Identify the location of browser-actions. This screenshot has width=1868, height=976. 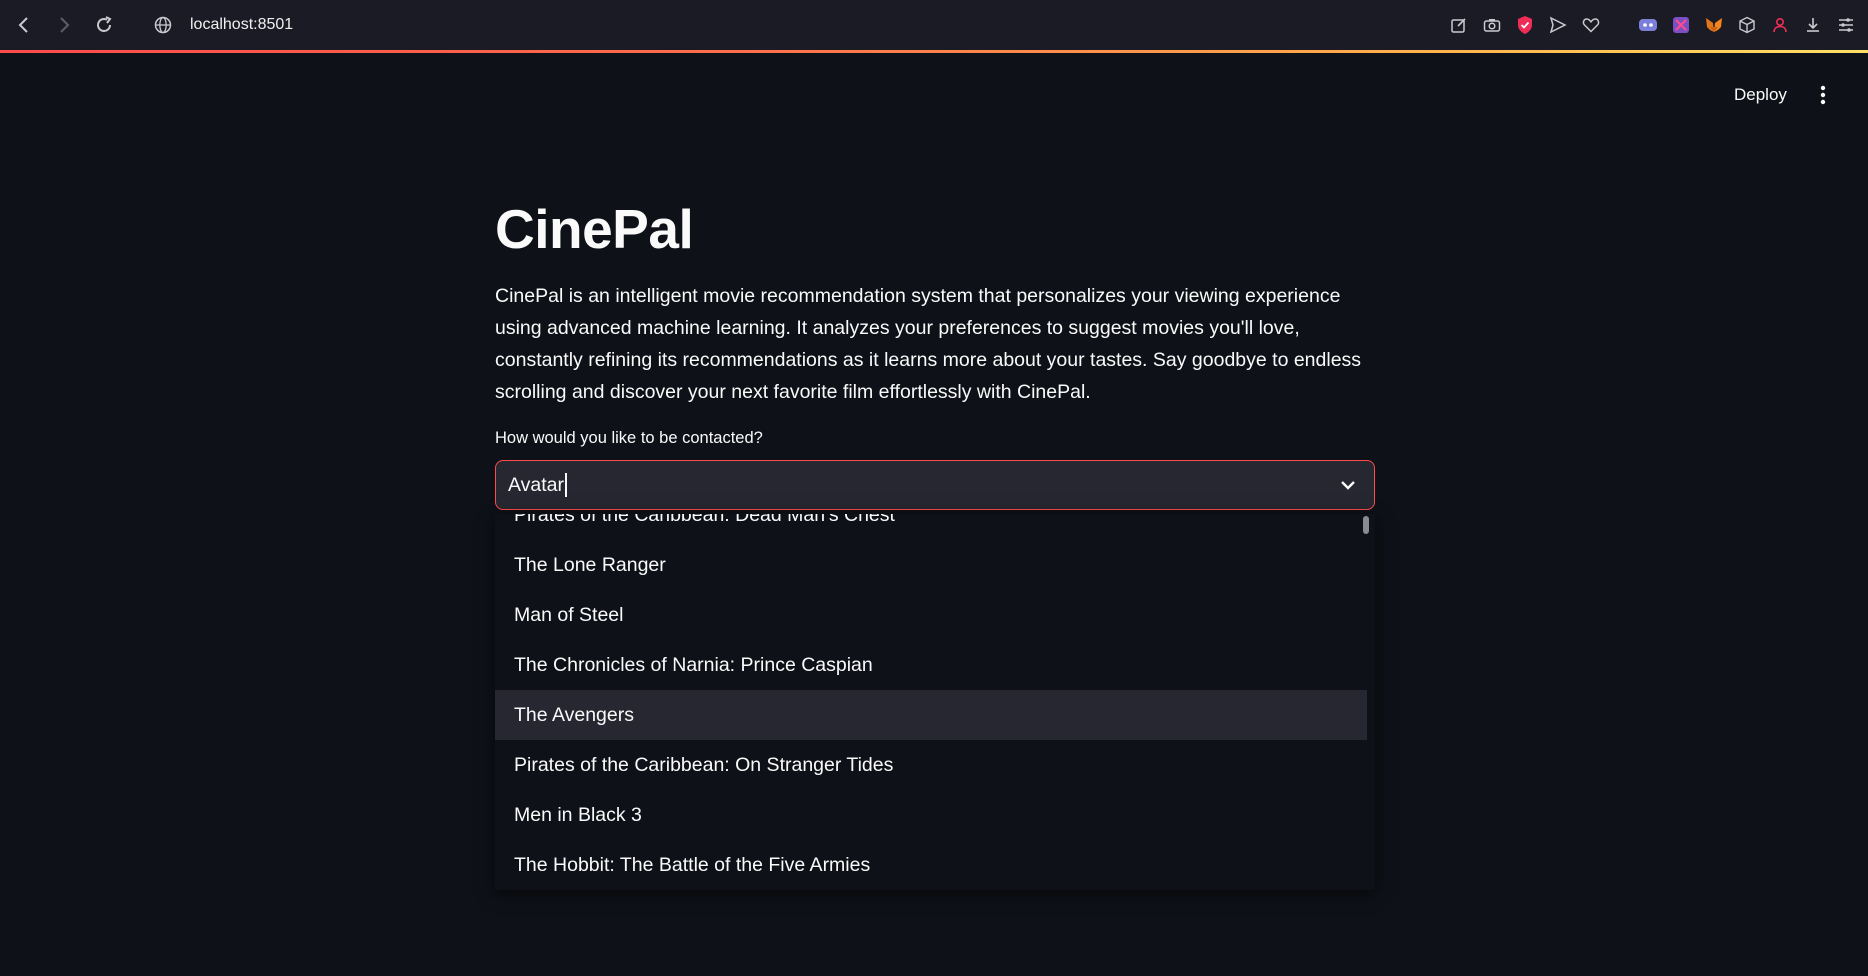
(1655, 25).